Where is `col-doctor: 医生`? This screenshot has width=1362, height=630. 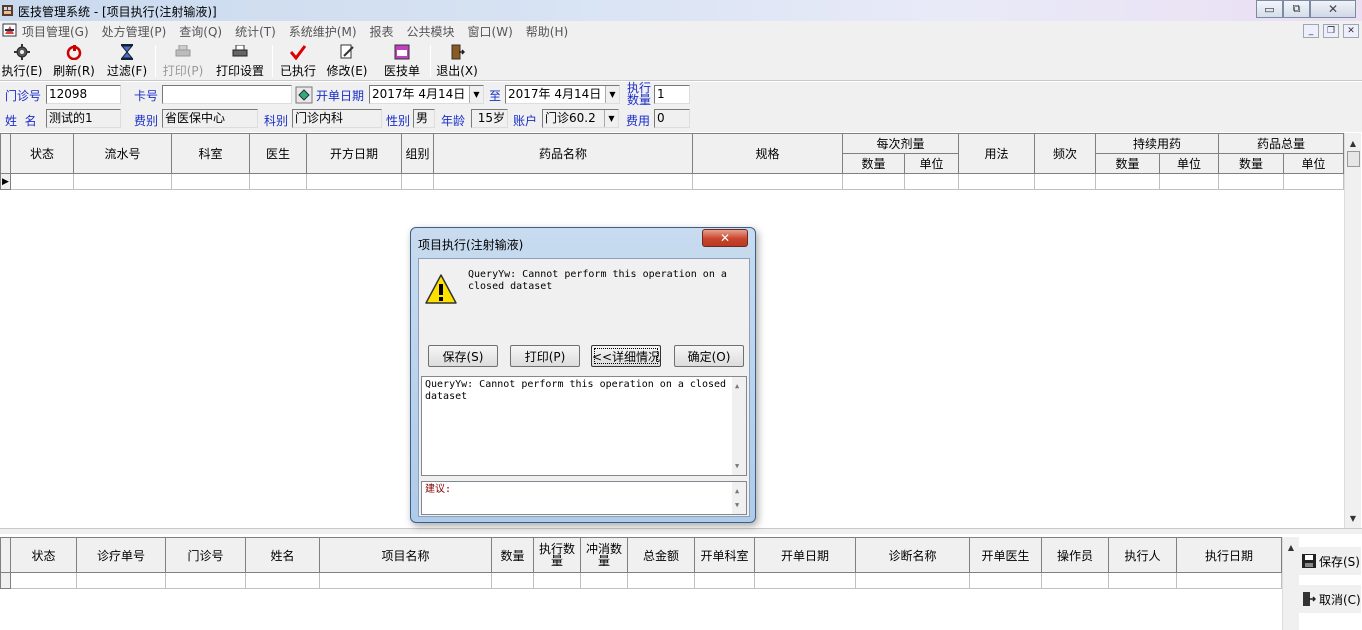 col-doctor: 医生 is located at coordinates (278, 153).